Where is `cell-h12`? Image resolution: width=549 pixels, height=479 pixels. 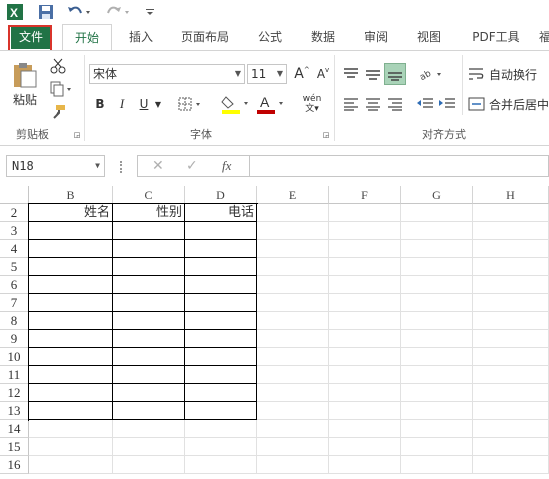 cell-h12 is located at coordinates (511, 393).